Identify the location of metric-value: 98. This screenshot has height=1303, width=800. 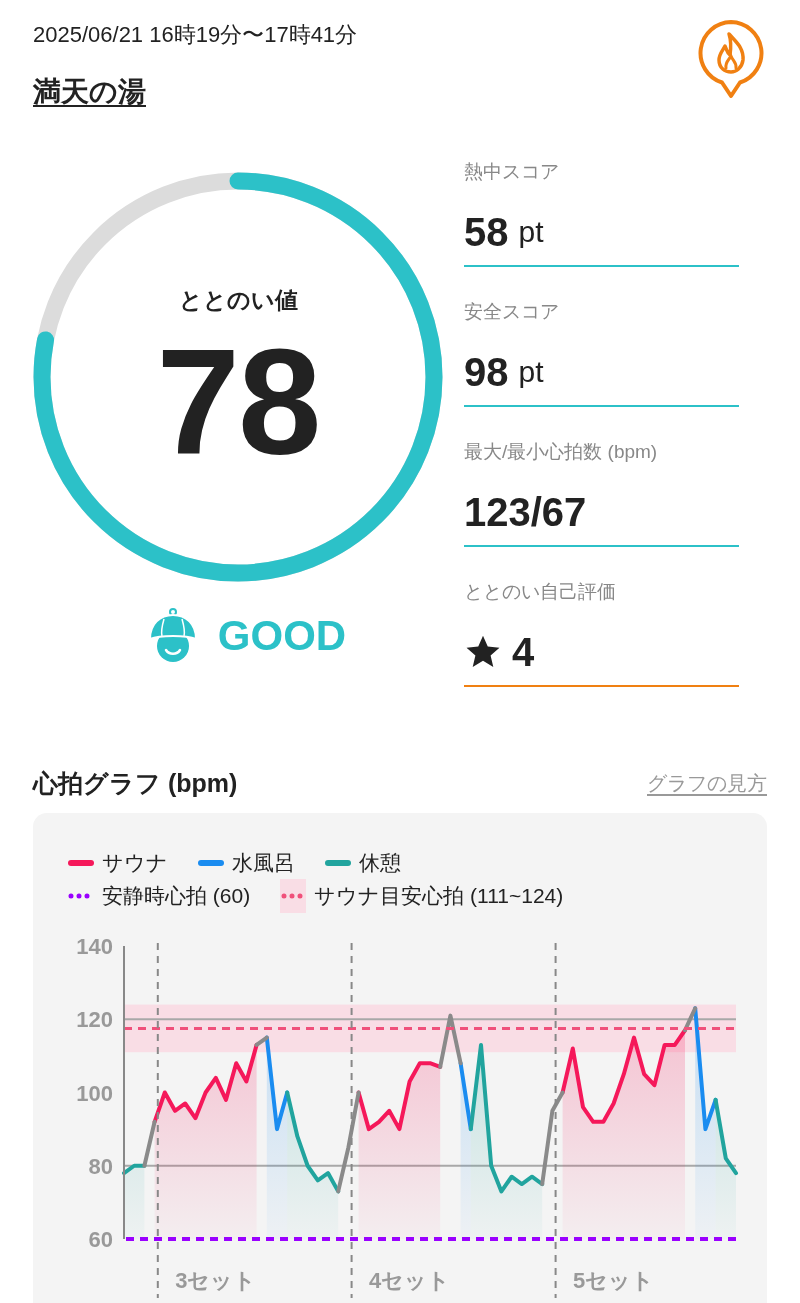
(486, 372).